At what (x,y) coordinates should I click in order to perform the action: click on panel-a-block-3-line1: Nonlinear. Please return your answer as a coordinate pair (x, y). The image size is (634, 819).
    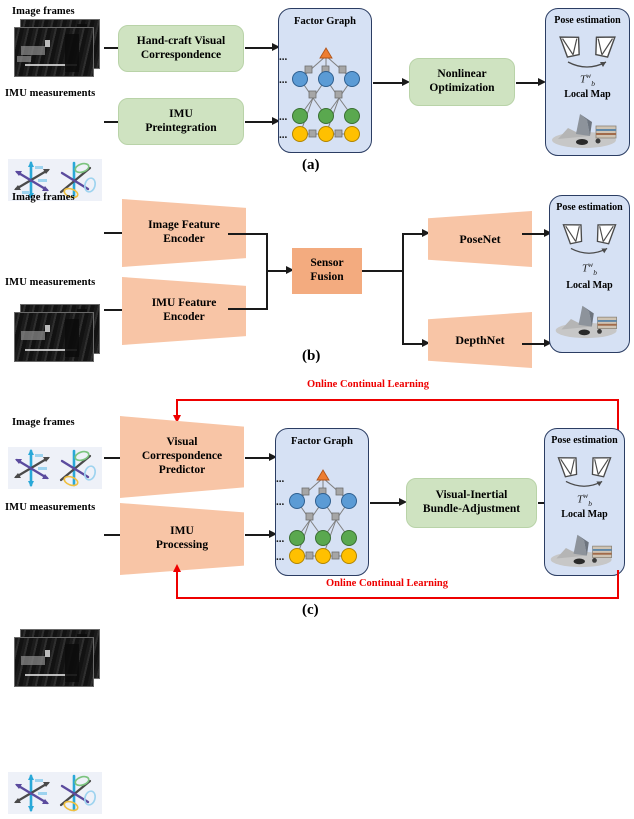
    Looking at the image, I should click on (462, 74).